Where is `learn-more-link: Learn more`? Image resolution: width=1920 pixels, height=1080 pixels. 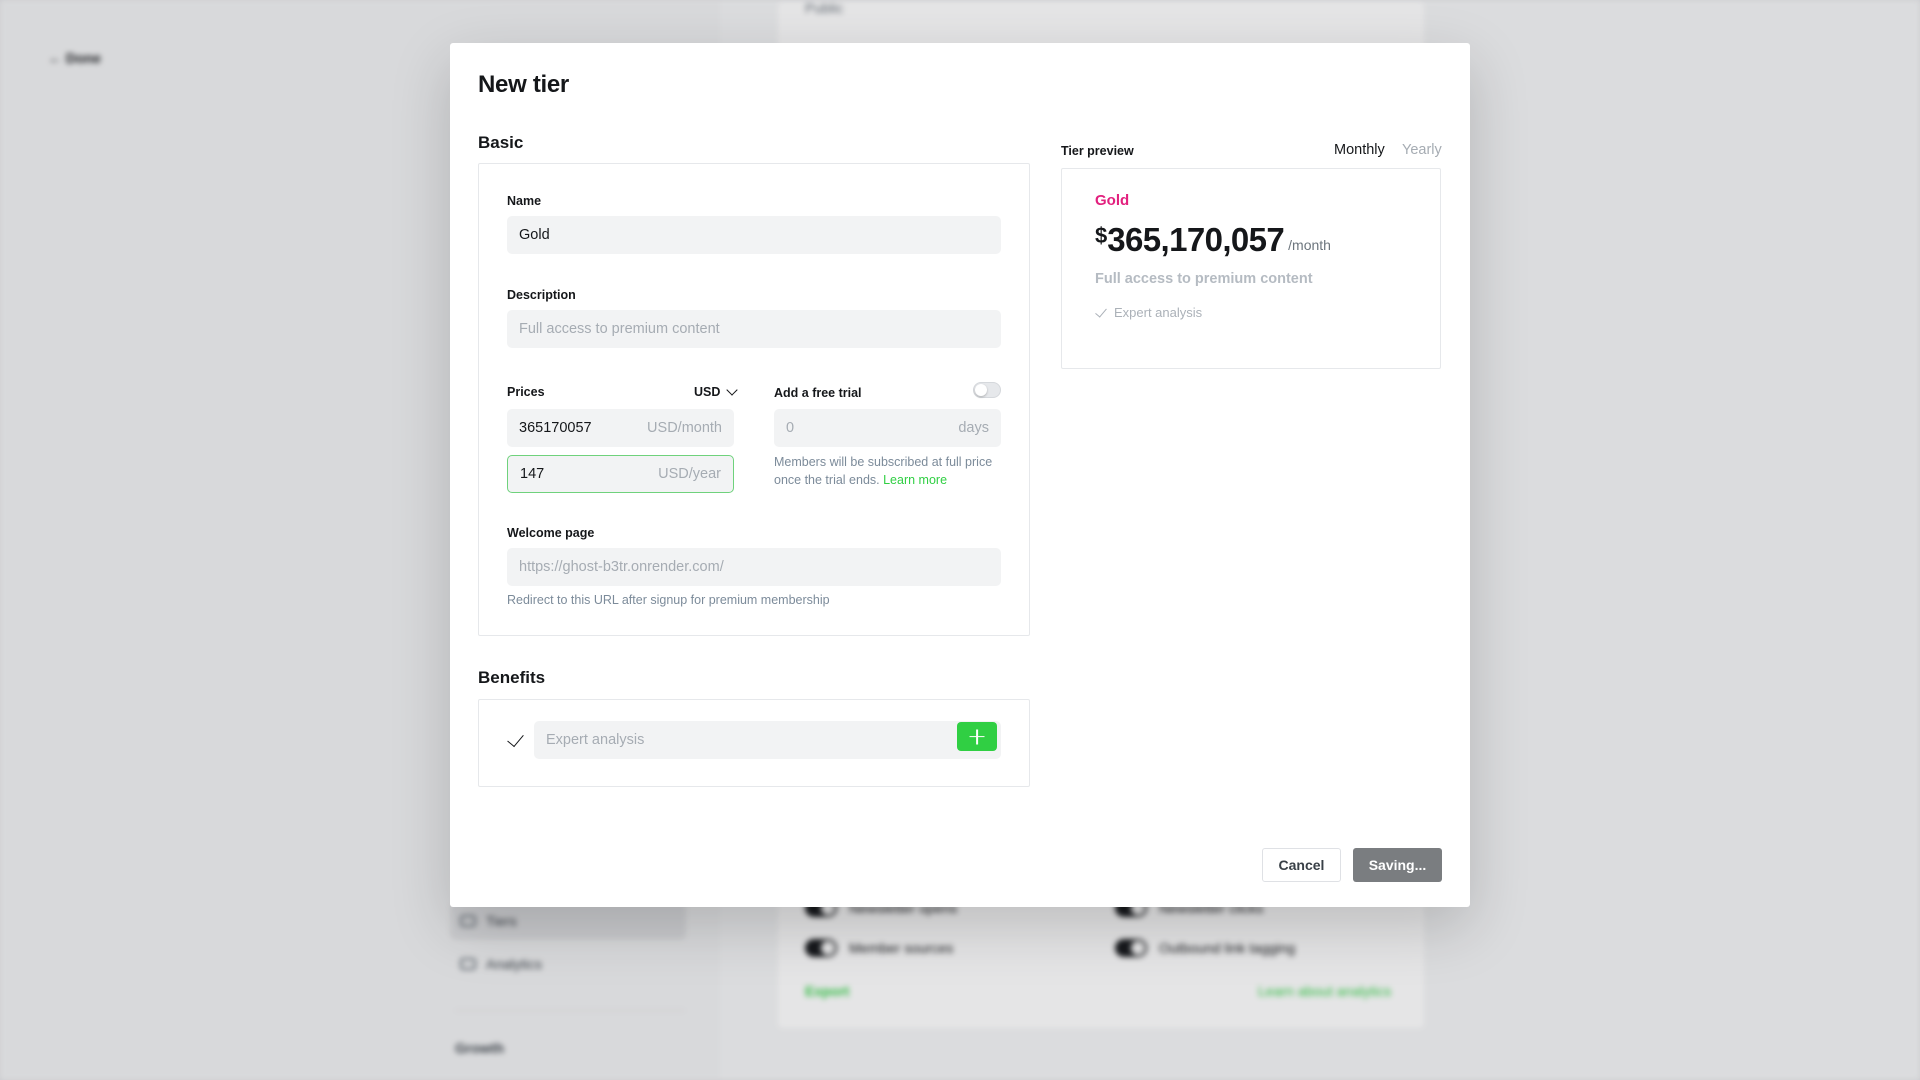
learn-more-link: Learn more is located at coordinates (915, 480).